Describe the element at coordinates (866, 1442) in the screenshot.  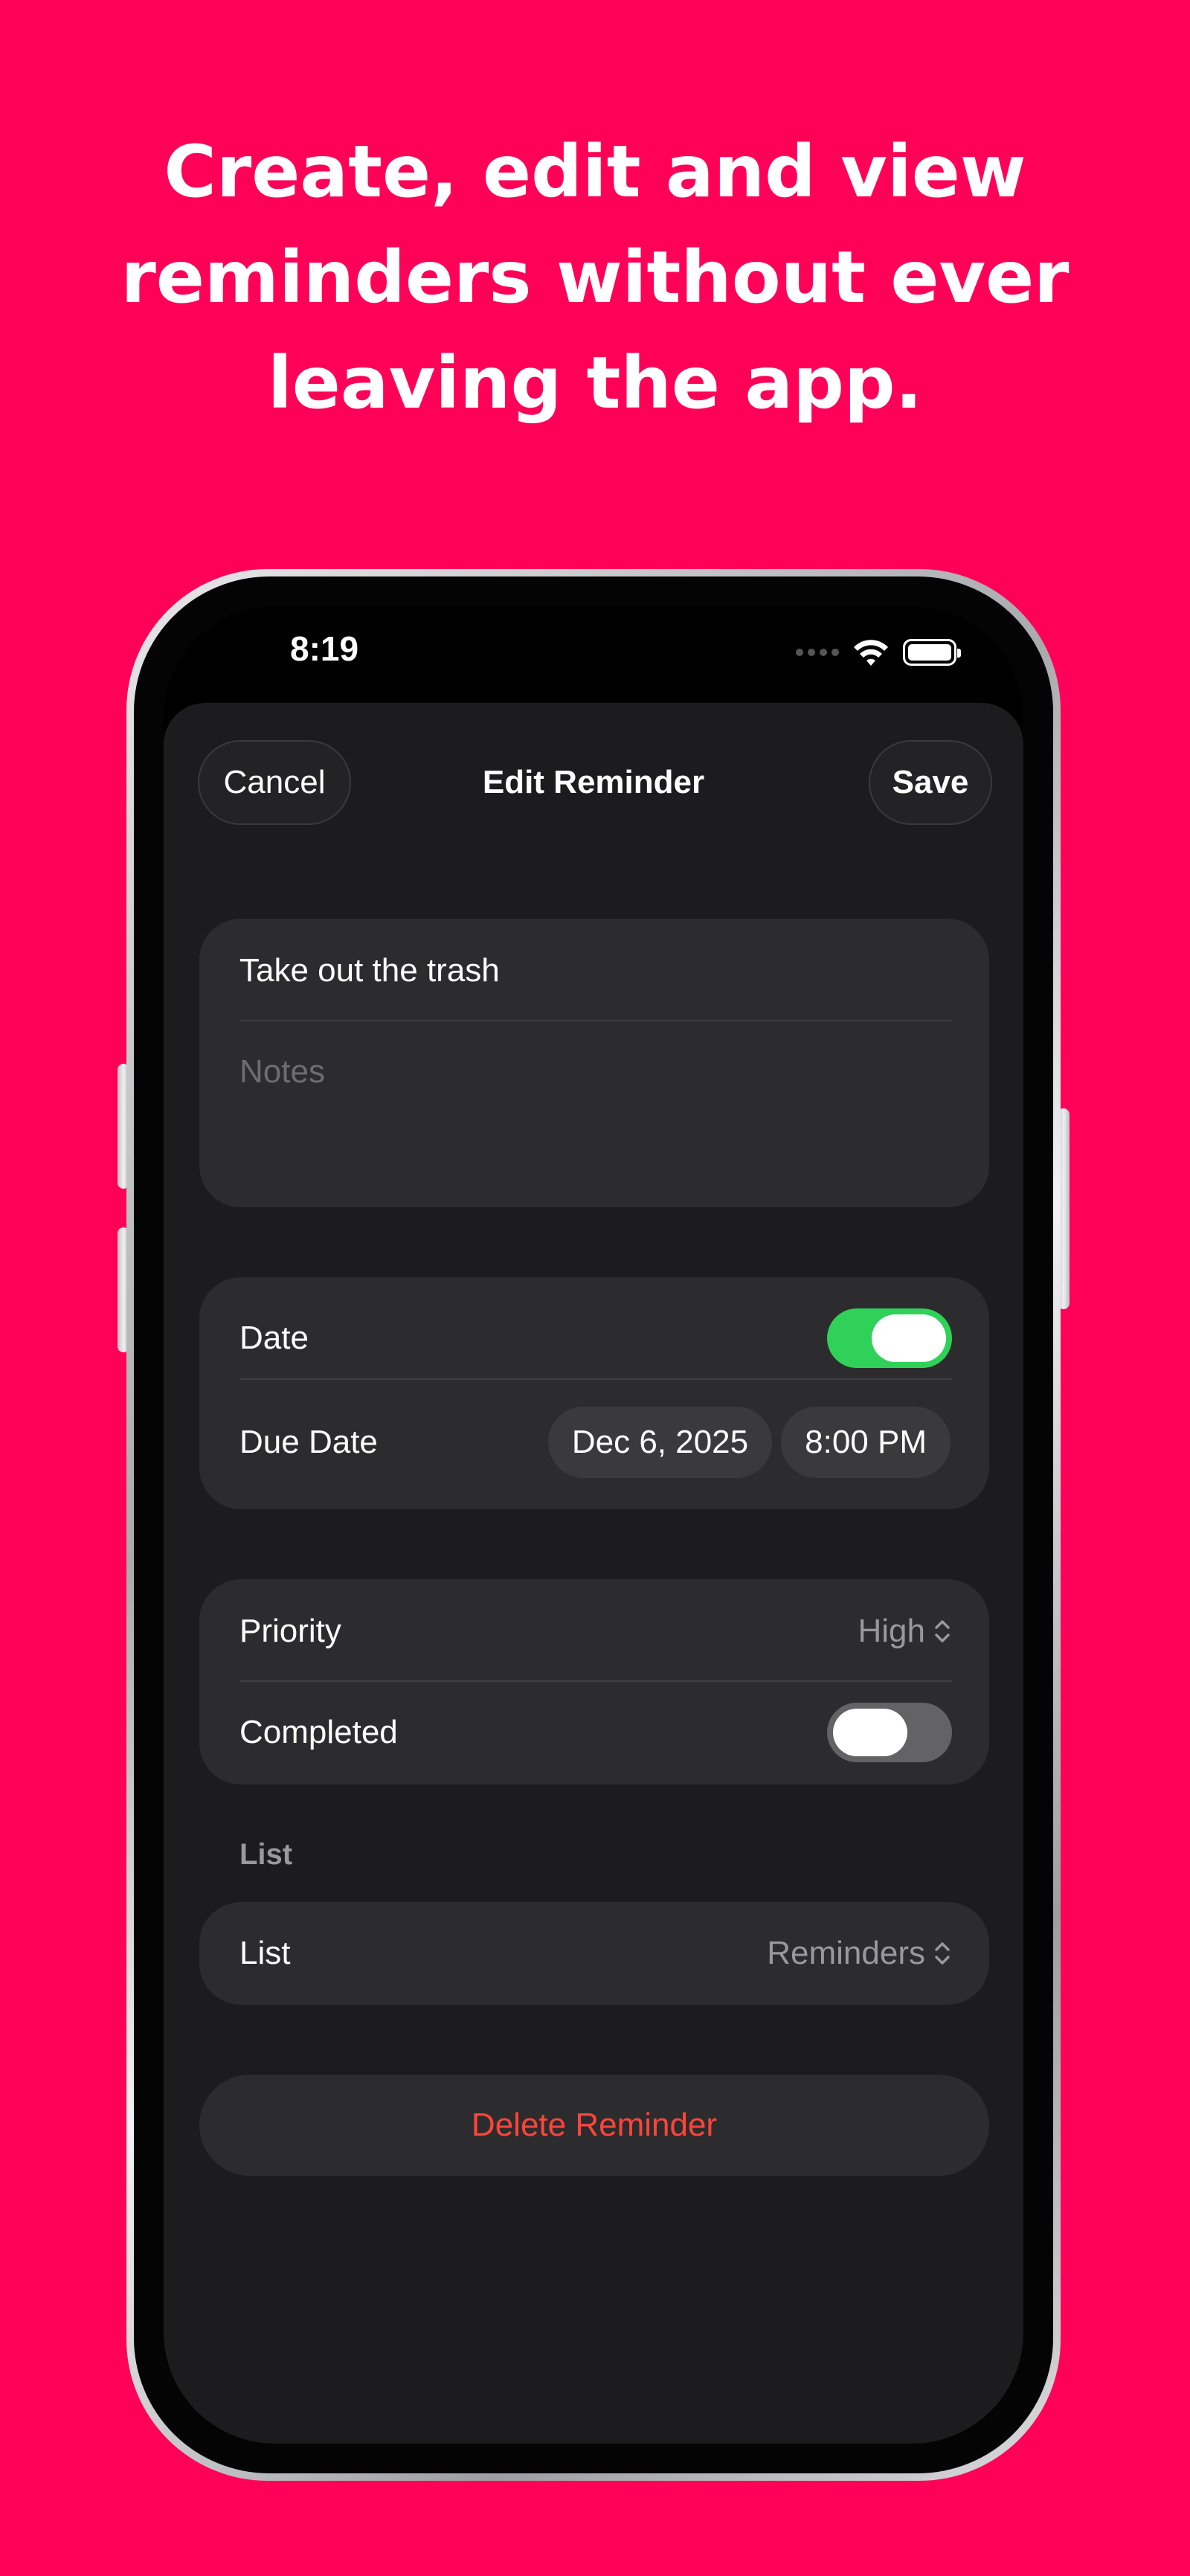
I see `due-time-picker: 8:00 PM` at that location.